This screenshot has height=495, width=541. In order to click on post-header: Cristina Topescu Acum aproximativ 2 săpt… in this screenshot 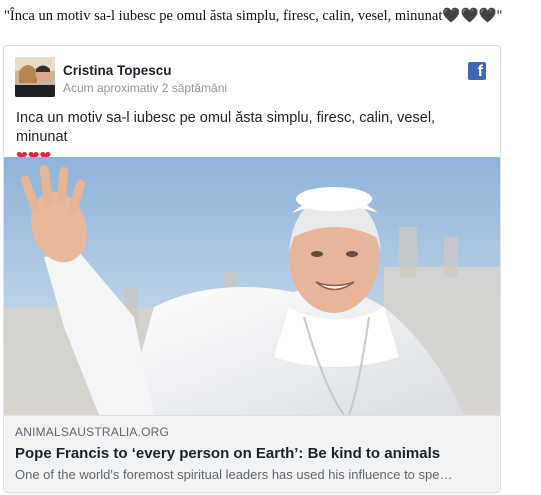, I will do `click(252, 74)`.